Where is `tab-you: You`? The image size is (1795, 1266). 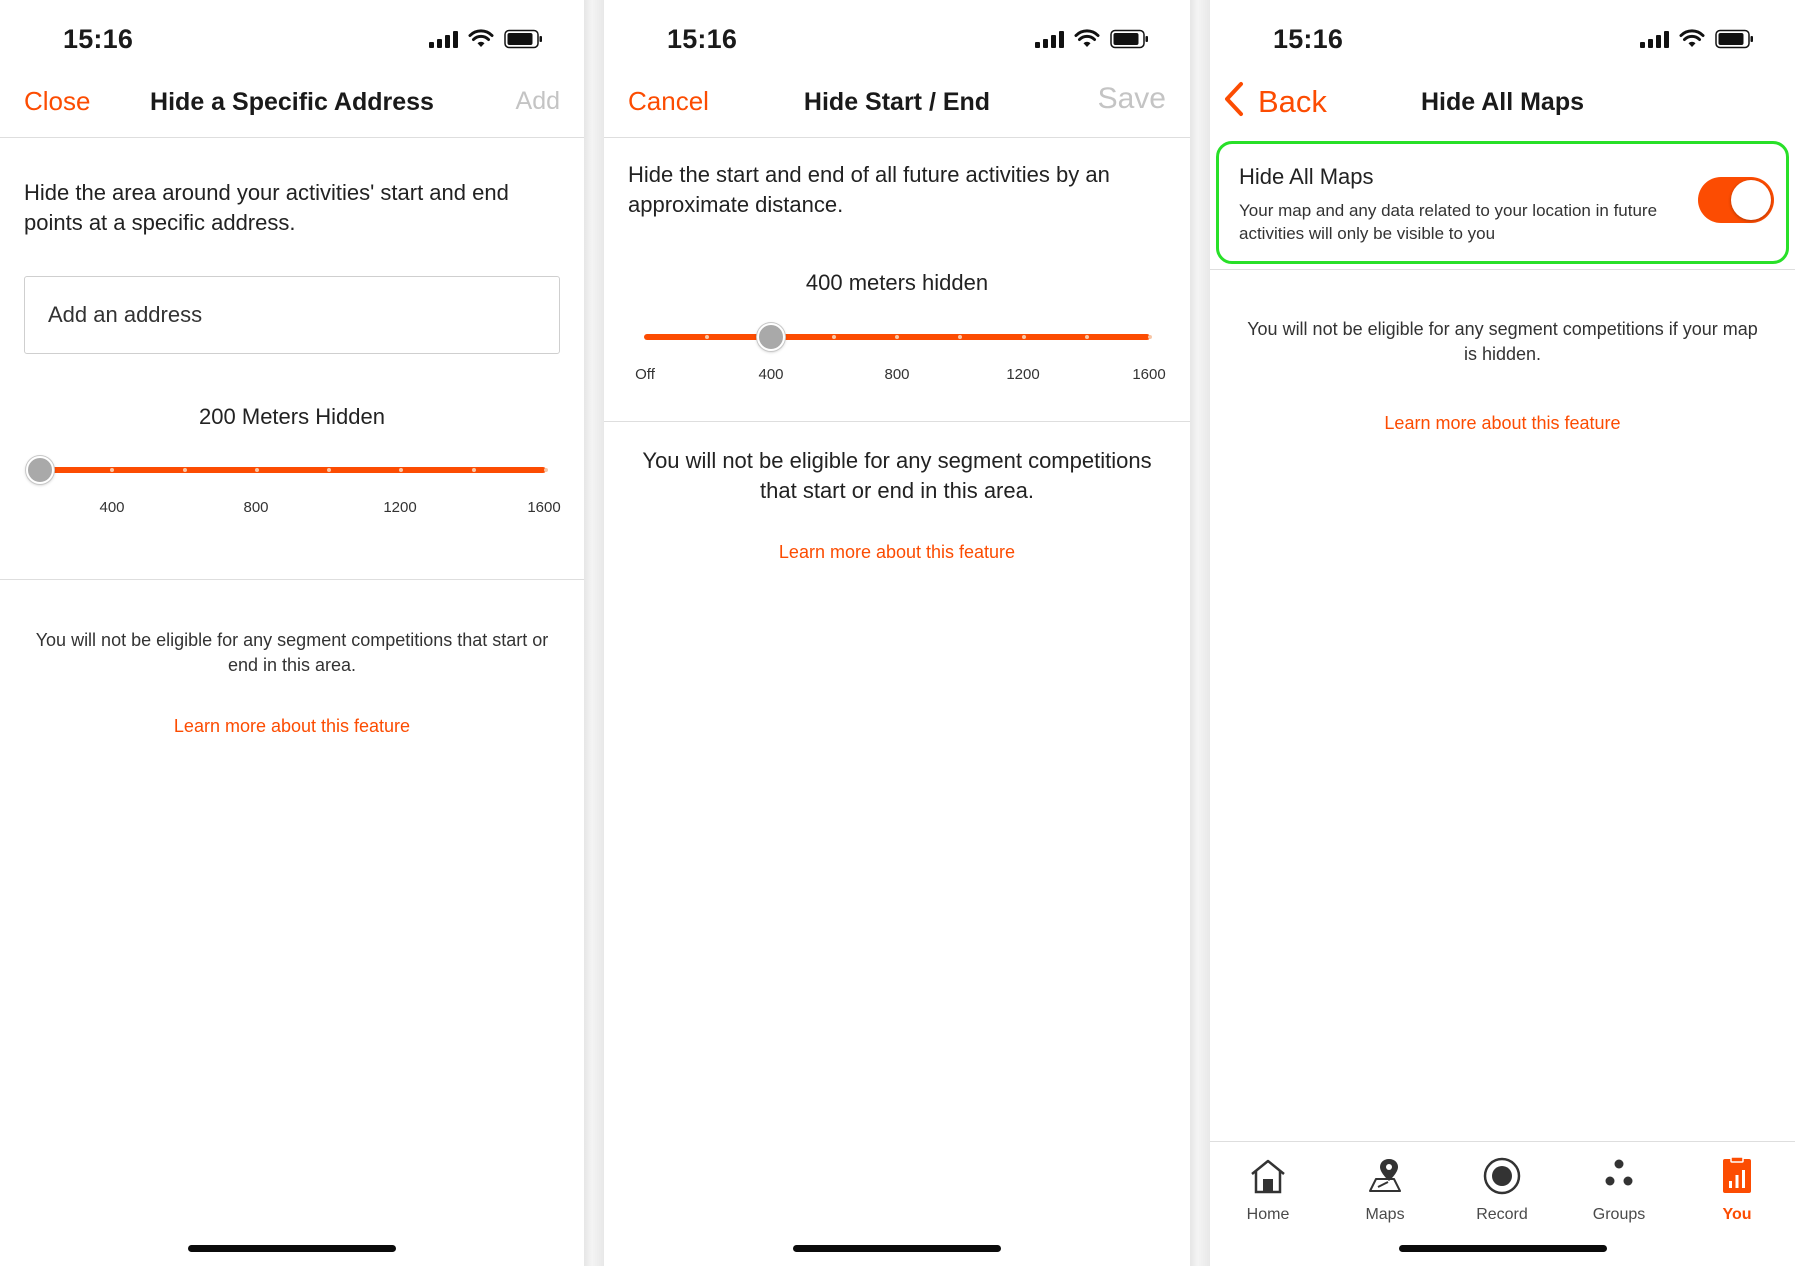
tab-you: You is located at coordinates (1737, 1188).